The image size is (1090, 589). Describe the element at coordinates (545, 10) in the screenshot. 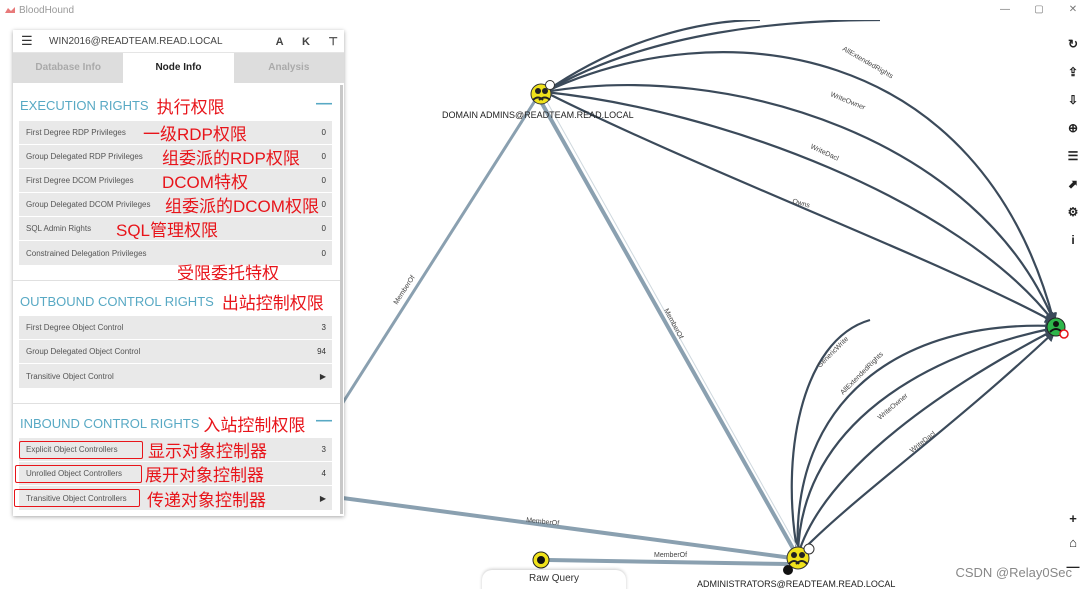

I see `title-bar: BloodHound — ▢ ✕` at that location.